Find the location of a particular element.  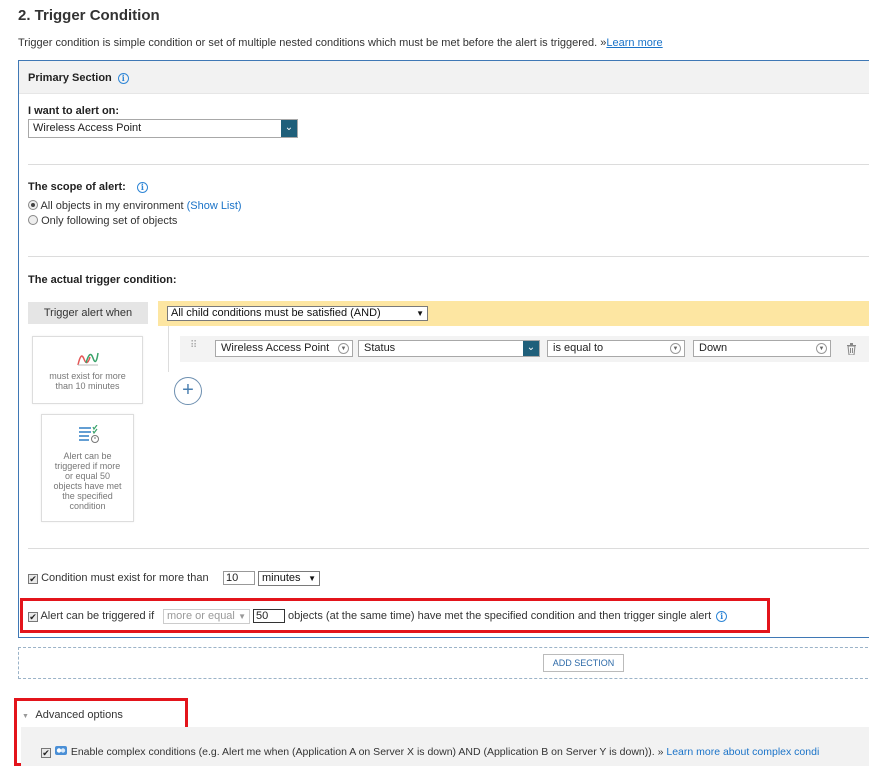

drag-handle-icon: ⠿ is located at coordinates (193, 346).